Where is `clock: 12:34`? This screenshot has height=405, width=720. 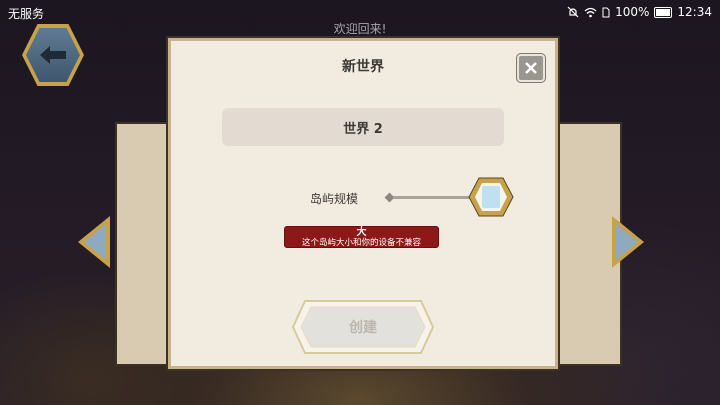 clock: 12:34 is located at coordinates (694, 12).